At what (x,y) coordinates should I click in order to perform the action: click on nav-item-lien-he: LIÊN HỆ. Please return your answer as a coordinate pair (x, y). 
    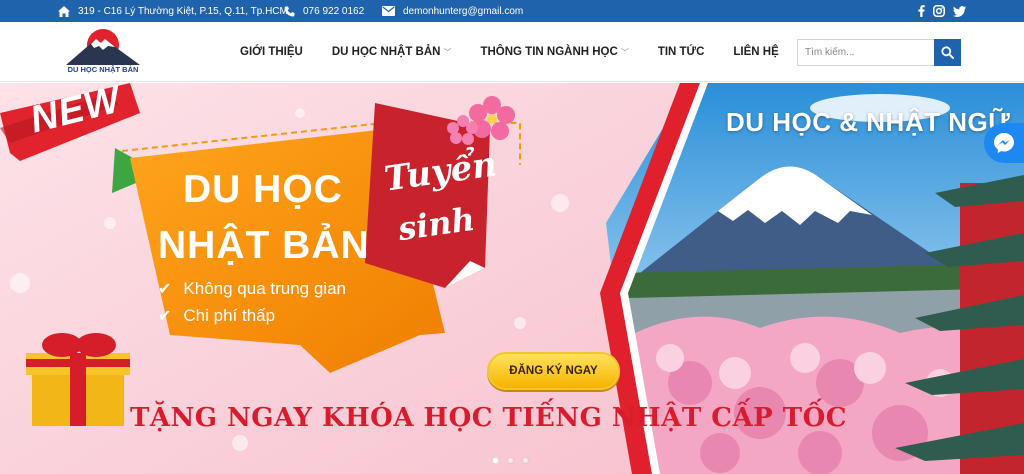
    Looking at the image, I should click on (755, 52).